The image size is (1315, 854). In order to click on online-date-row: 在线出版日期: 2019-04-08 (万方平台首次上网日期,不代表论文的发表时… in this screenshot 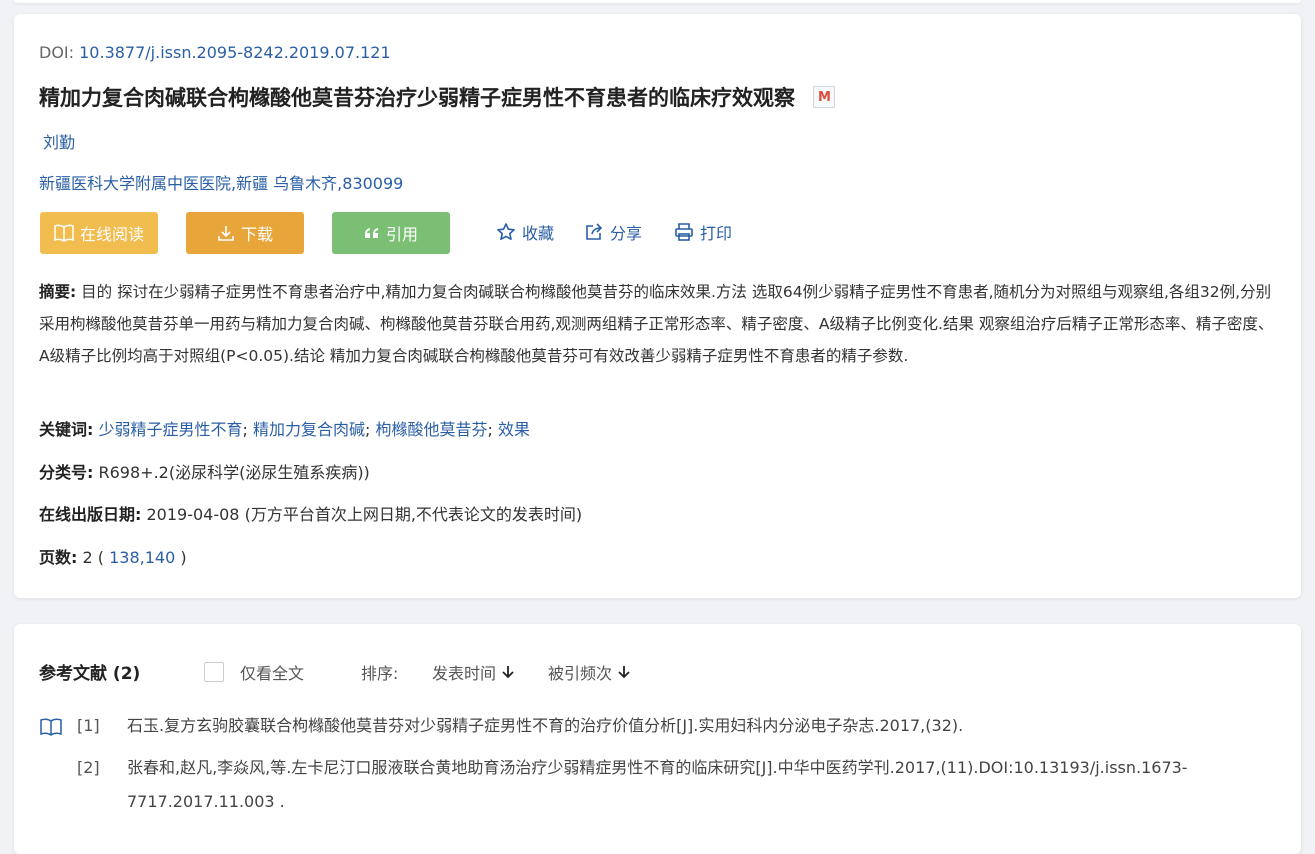, I will do `click(310, 513)`.